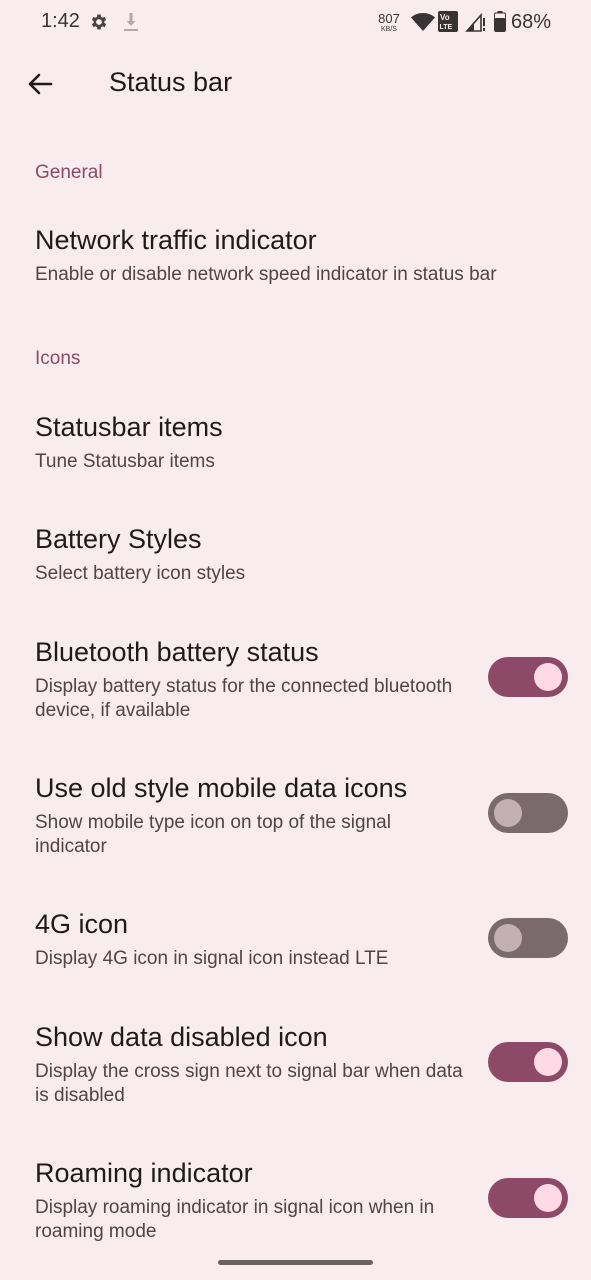  I want to click on pref-summary: Tune Statusbar items, so click(125, 461).